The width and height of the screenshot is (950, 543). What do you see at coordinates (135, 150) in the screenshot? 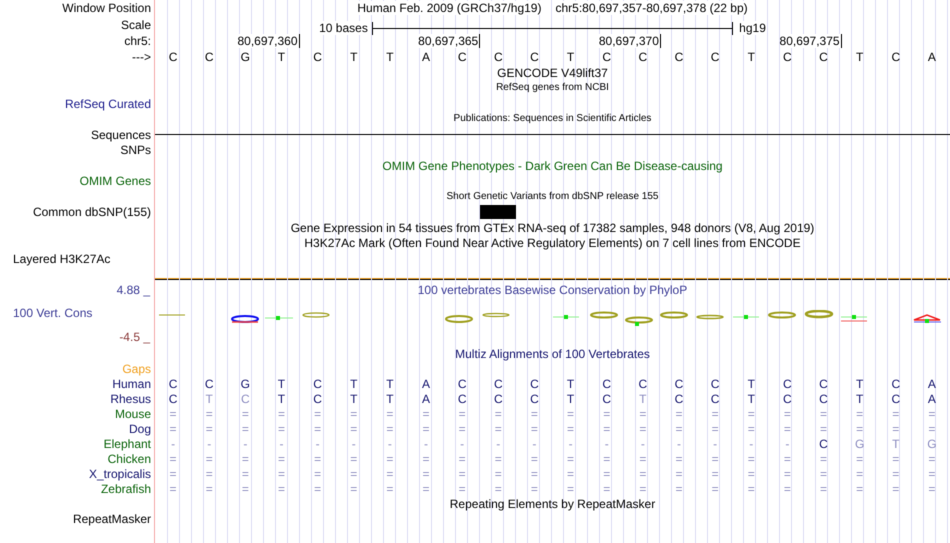
I see `track-label: SNPs` at bounding box center [135, 150].